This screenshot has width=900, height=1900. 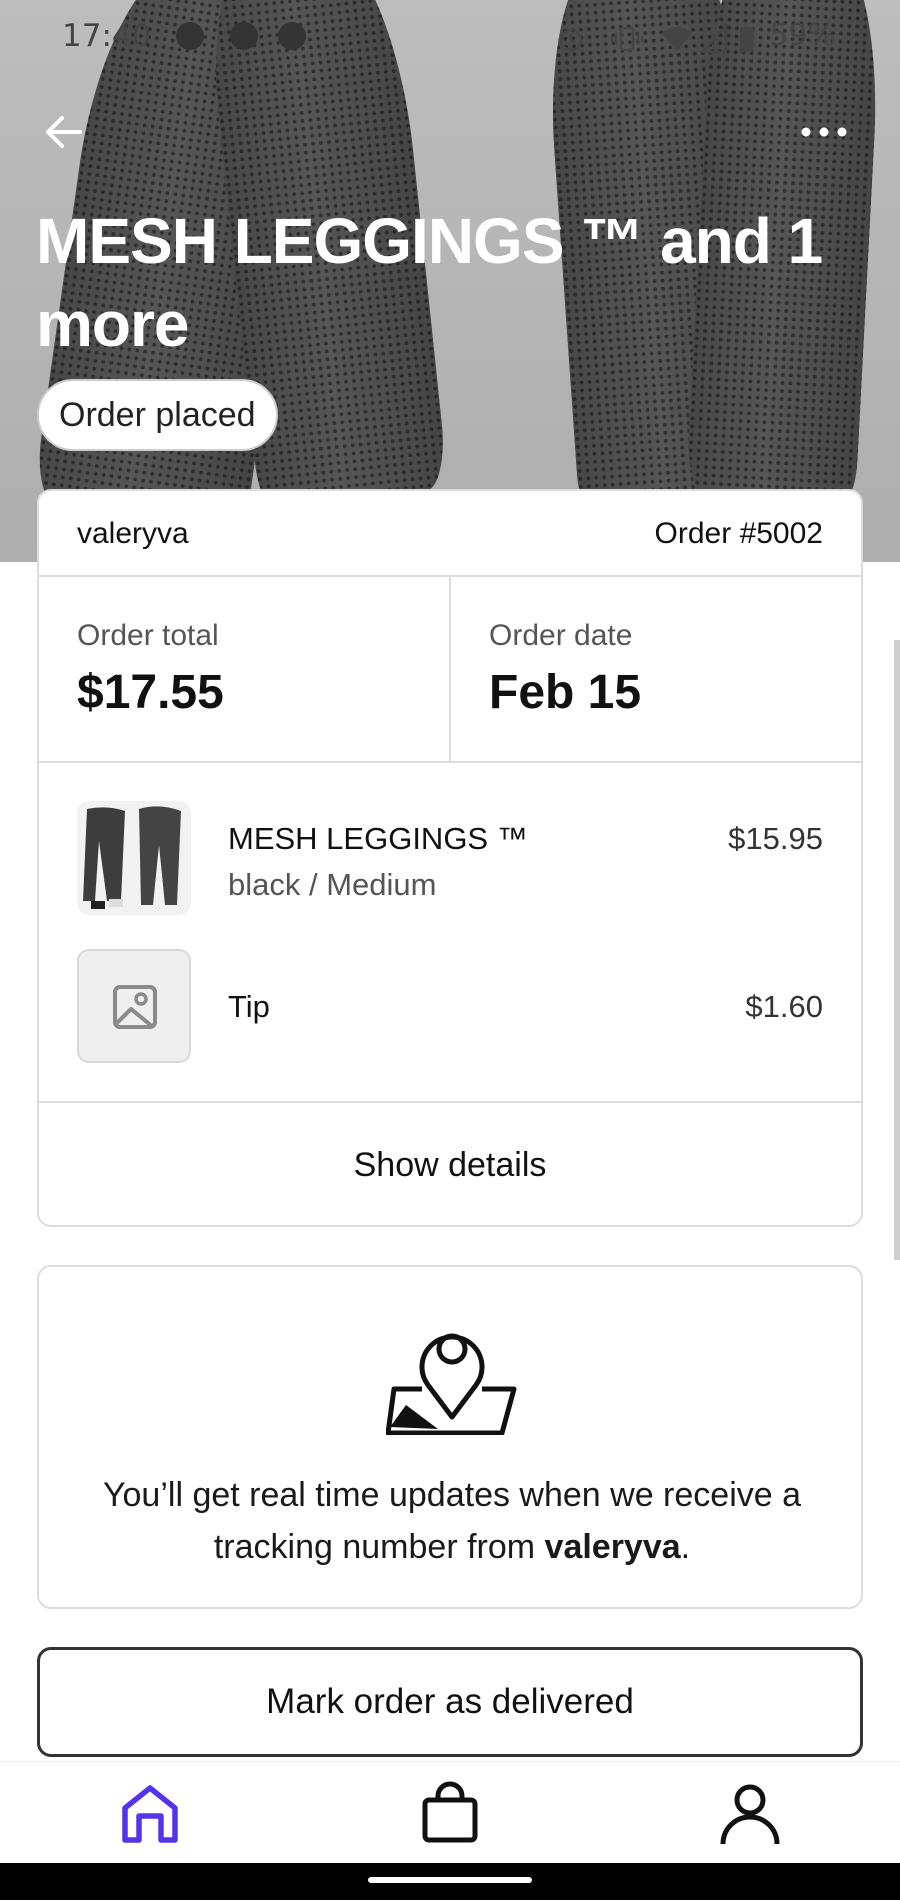 I want to click on gesture-navigation-bar, so click(x=450, y=1881).